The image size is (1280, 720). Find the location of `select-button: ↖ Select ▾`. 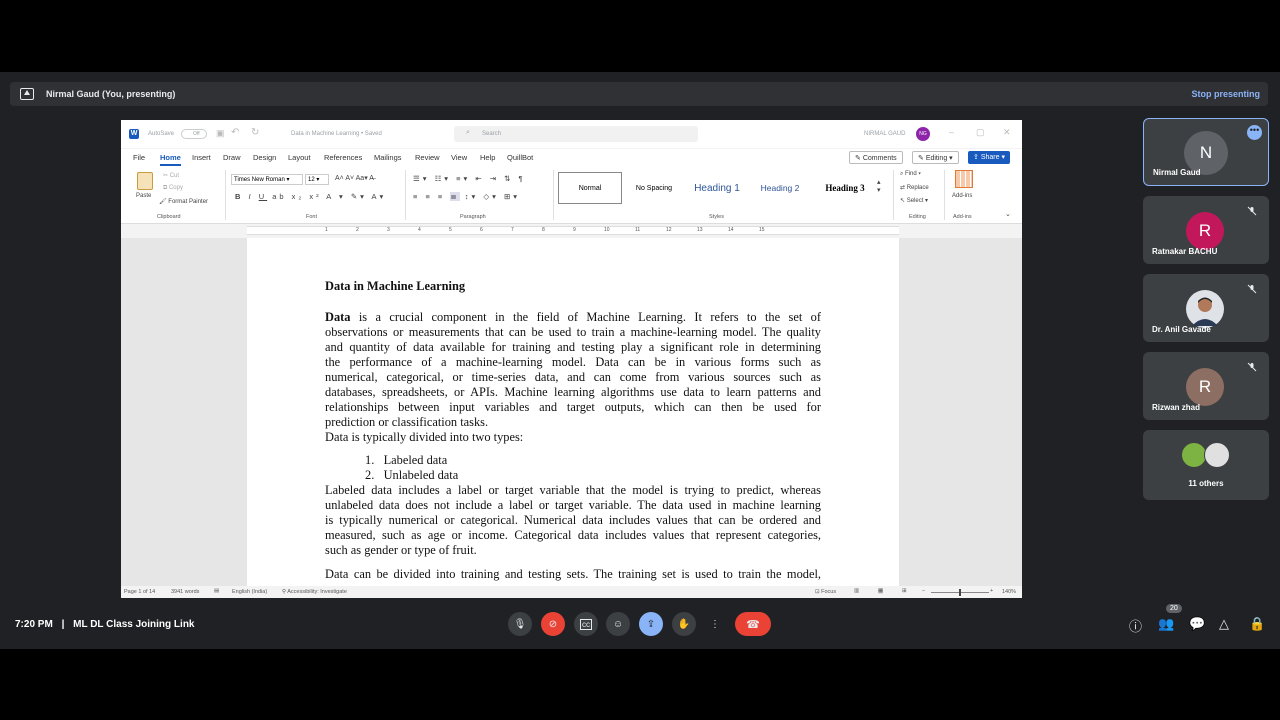

select-button: ↖ Select ▾ is located at coordinates (914, 200).